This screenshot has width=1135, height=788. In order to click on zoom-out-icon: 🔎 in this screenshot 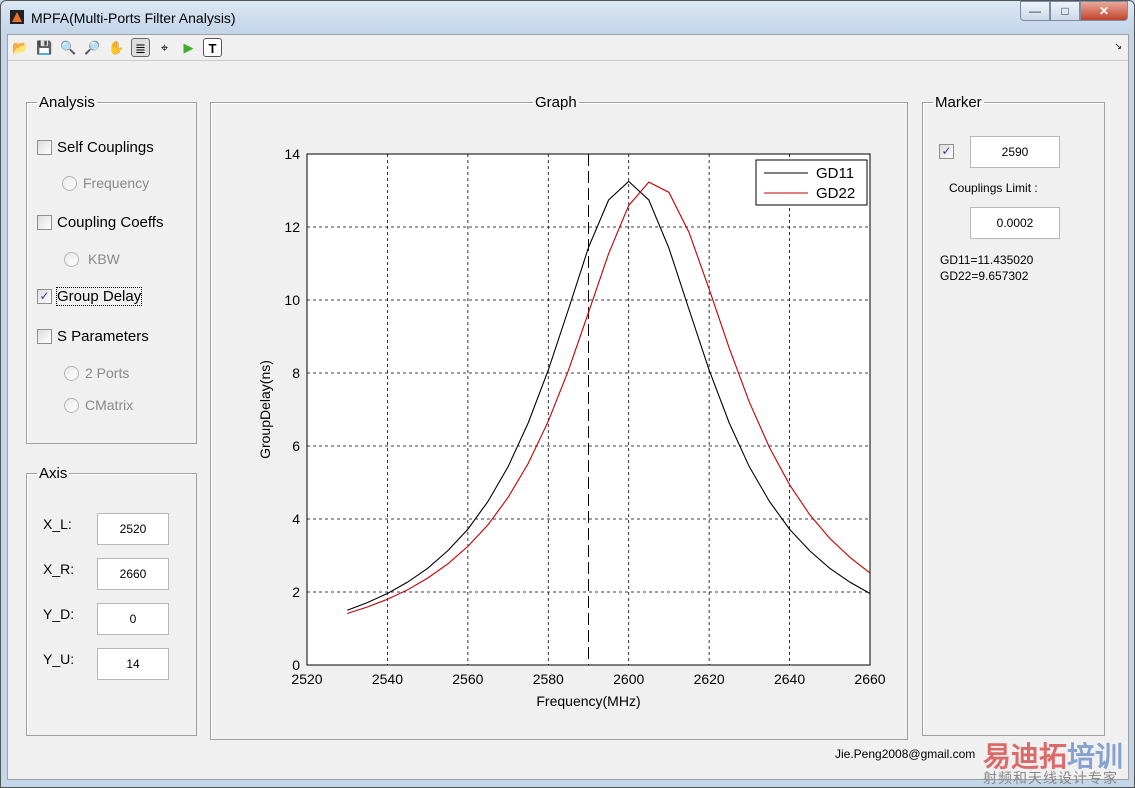, I will do `click(92, 47)`.